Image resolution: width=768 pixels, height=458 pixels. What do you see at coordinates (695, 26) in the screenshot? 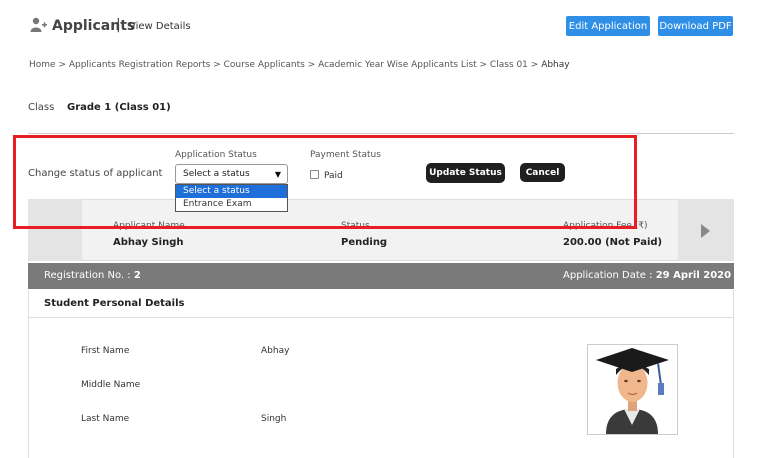
I see `download-pdf-button: Download PDF` at bounding box center [695, 26].